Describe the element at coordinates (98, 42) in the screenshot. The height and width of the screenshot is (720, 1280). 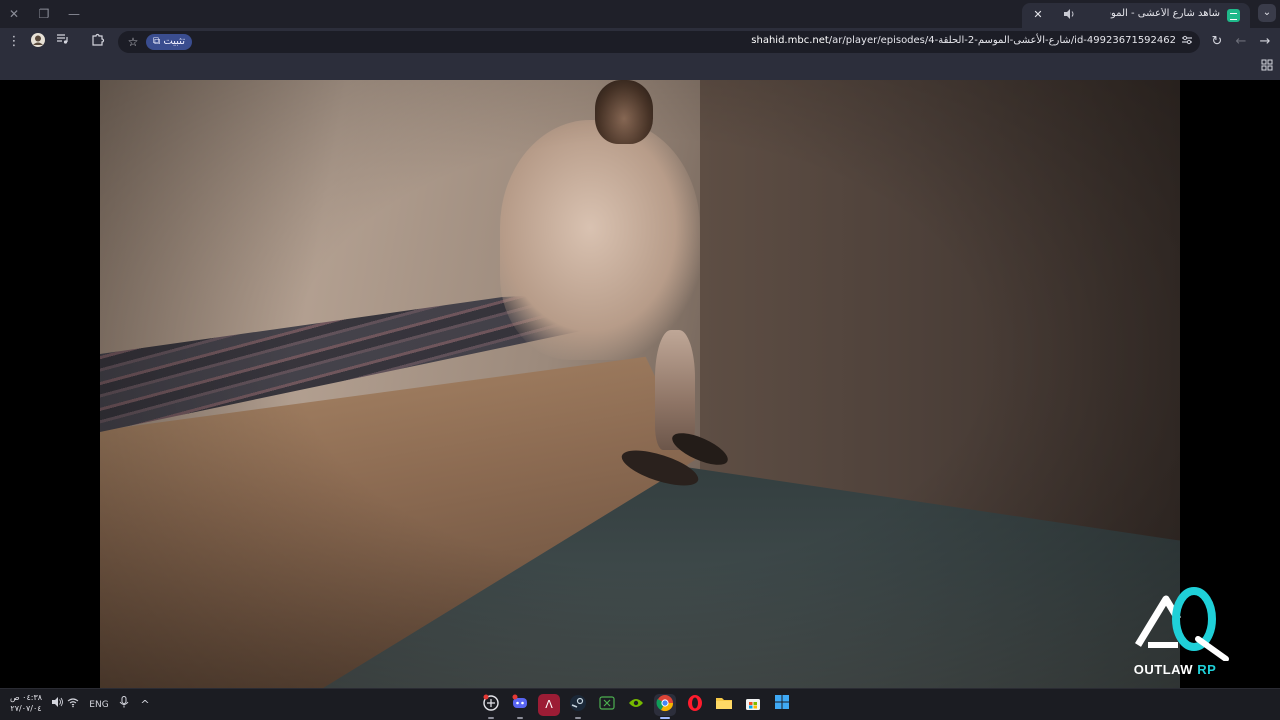
I see `extensions-puzzle-icon` at that location.